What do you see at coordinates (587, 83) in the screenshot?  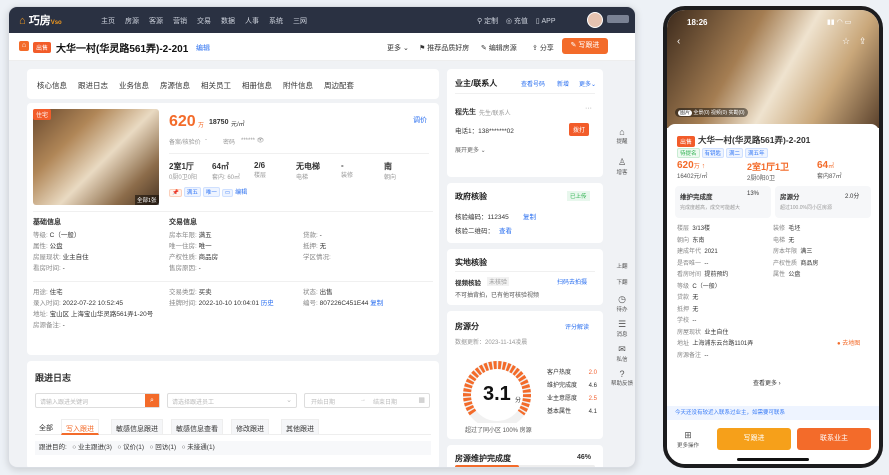 I see `owner-more-link: 更多⌄` at bounding box center [587, 83].